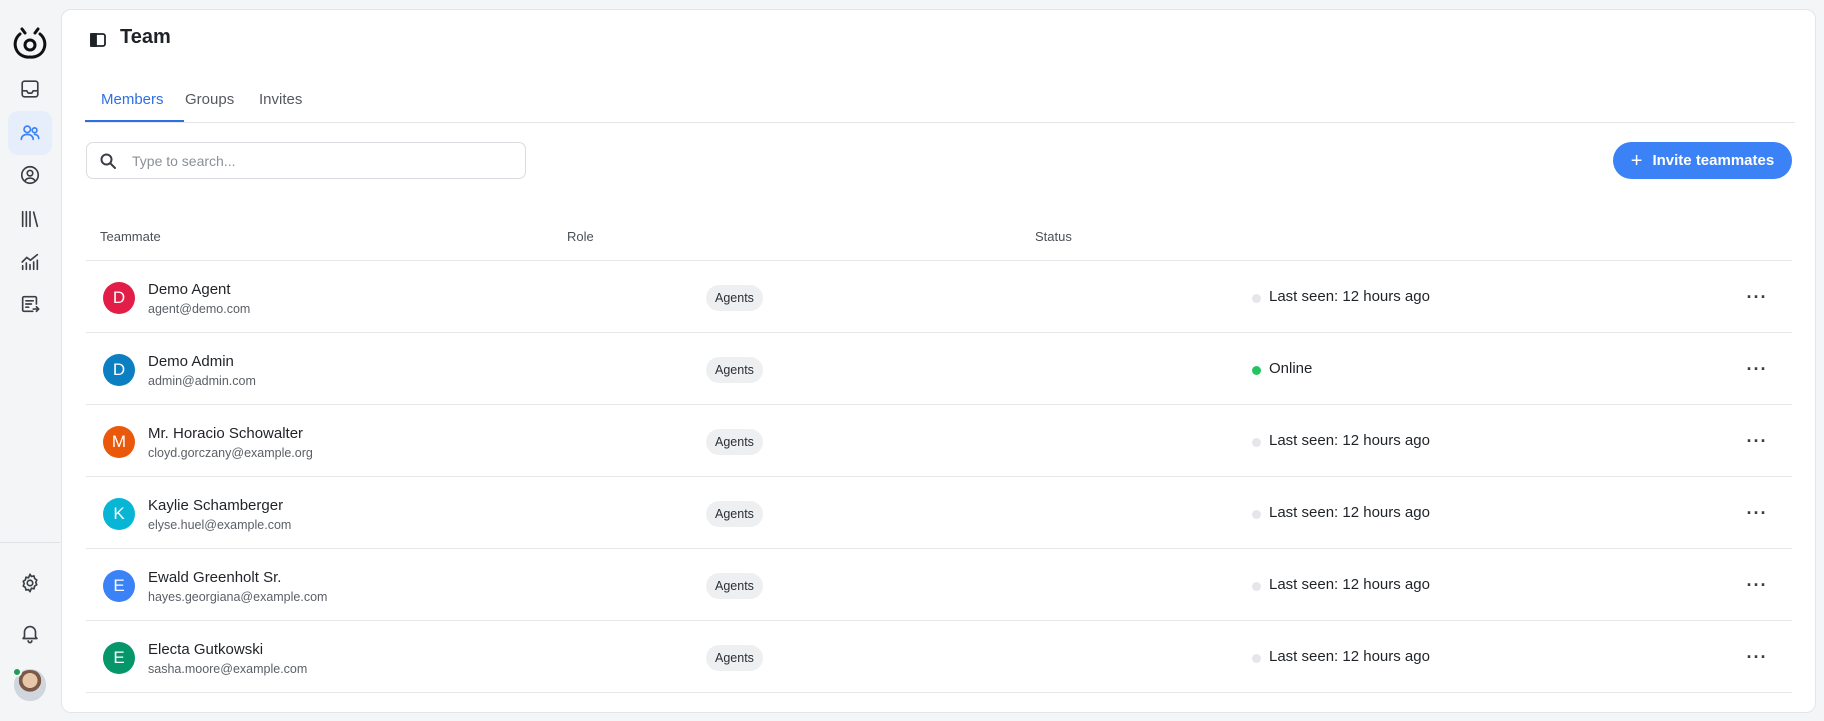 The width and height of the screenshot is (1824, 721). I want to click on sidebar-toggle-icon, so click(98, 40).